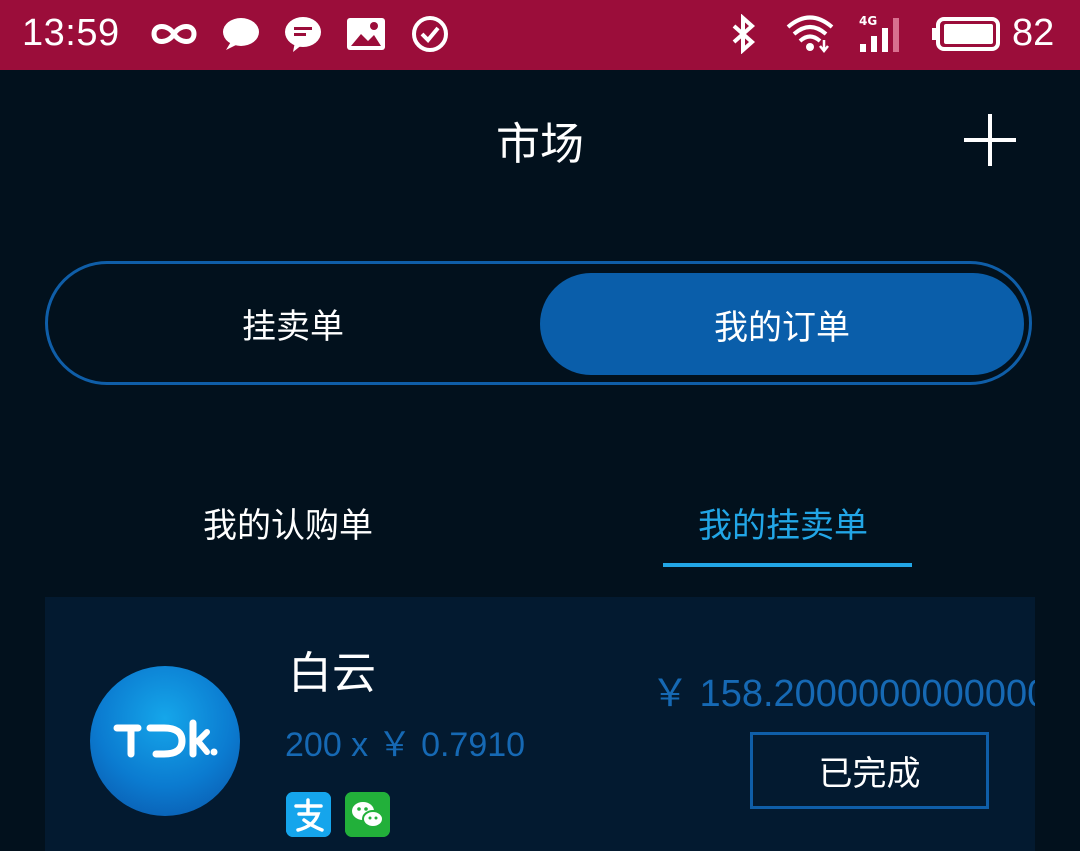 This screenshot has height=851, width=1080. What do you see at coordinates (843, 694) in the screenshot?
I see `order-total: ￥ 158.2000000000000` at bounding box center [843, 694].